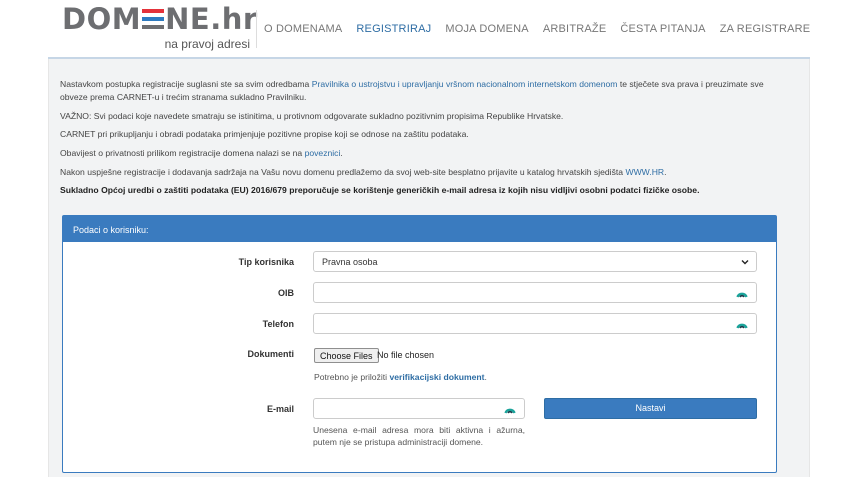  I want to click on logo-wordmark: DOM NE.hr, so click(160, 19).